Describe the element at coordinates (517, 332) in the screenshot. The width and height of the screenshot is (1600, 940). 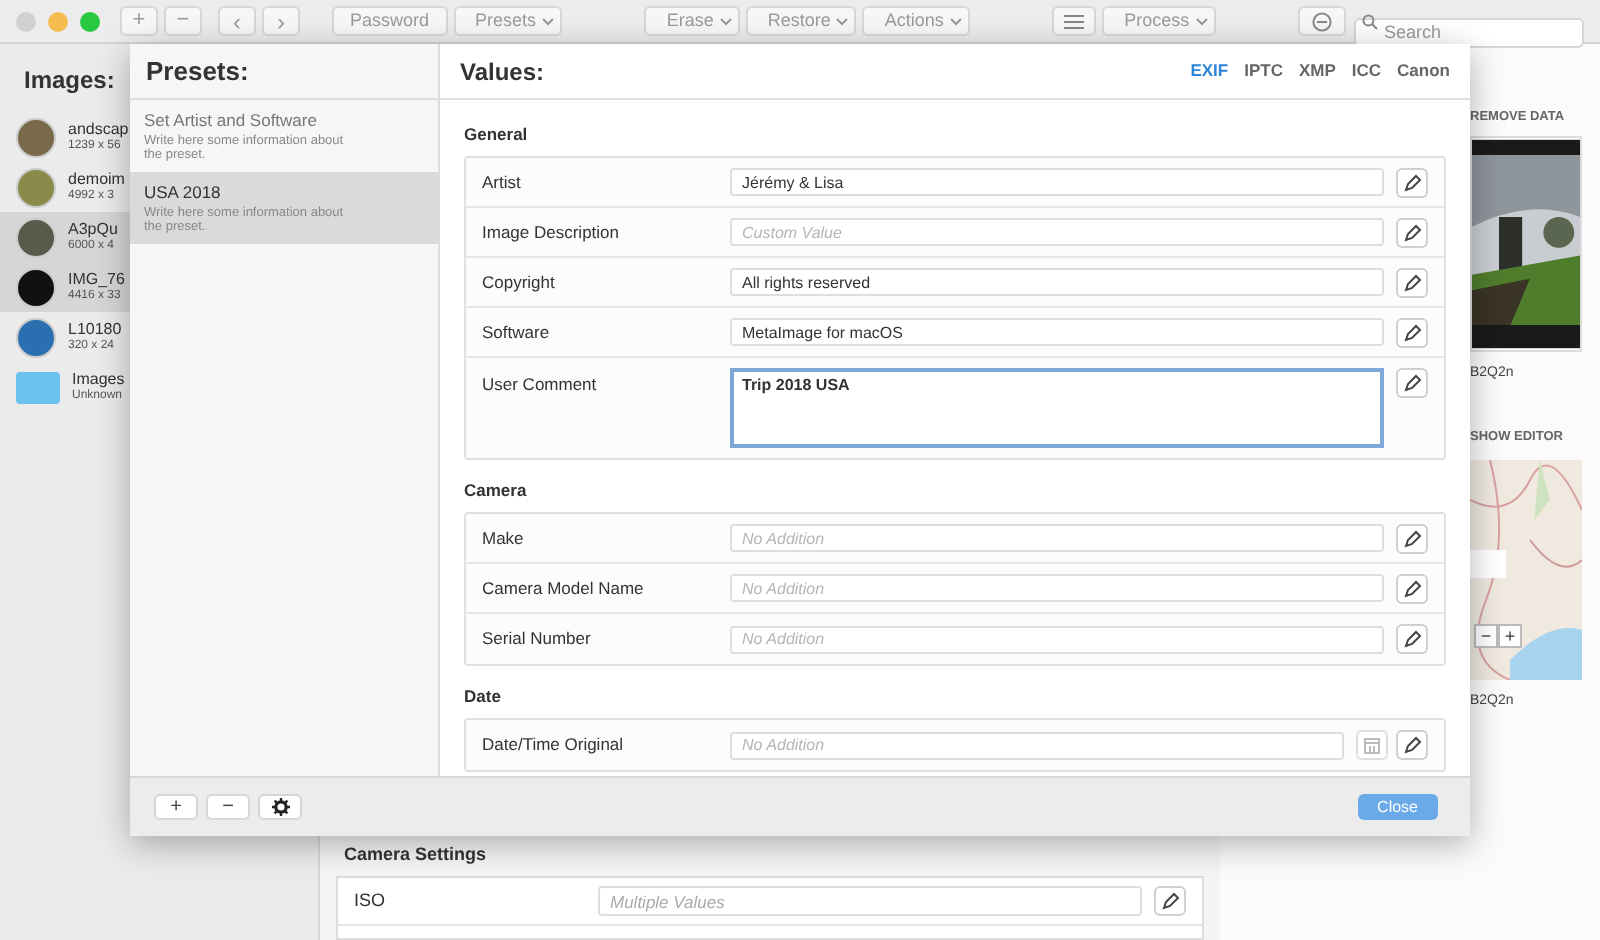
I see `field-label: Software` at that location.